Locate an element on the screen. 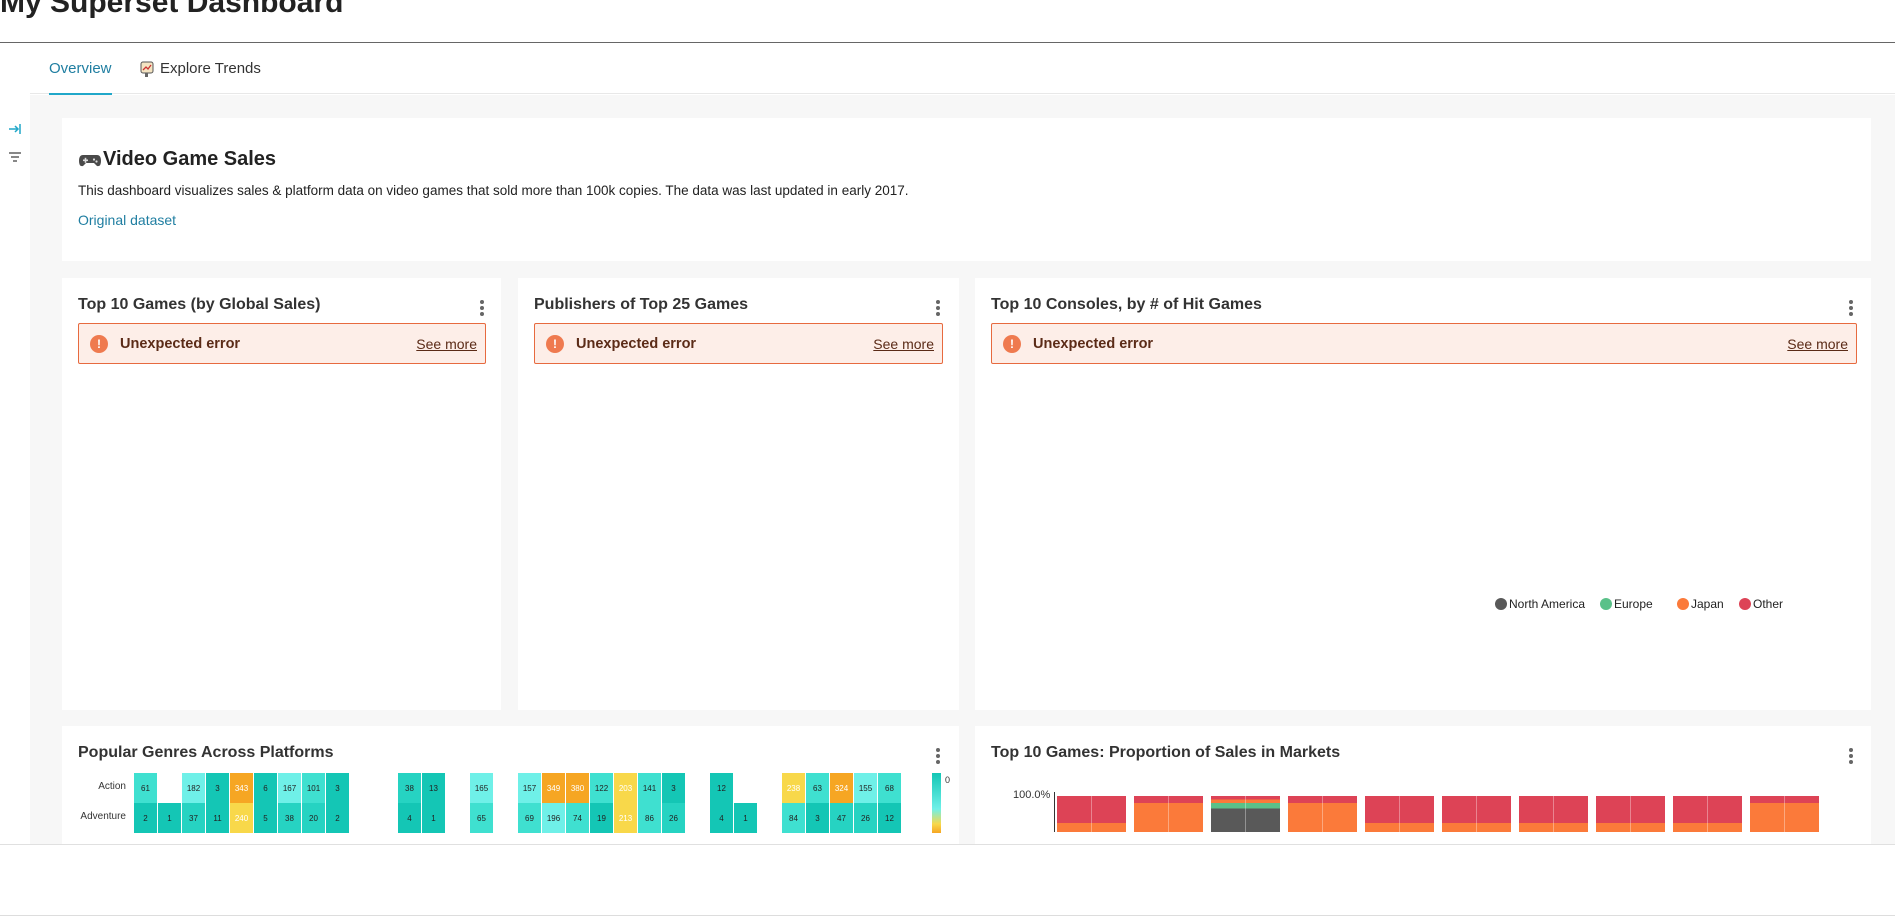 The image size is (1895, 919). expand-panel-icon is located at coordinates (15, 129).